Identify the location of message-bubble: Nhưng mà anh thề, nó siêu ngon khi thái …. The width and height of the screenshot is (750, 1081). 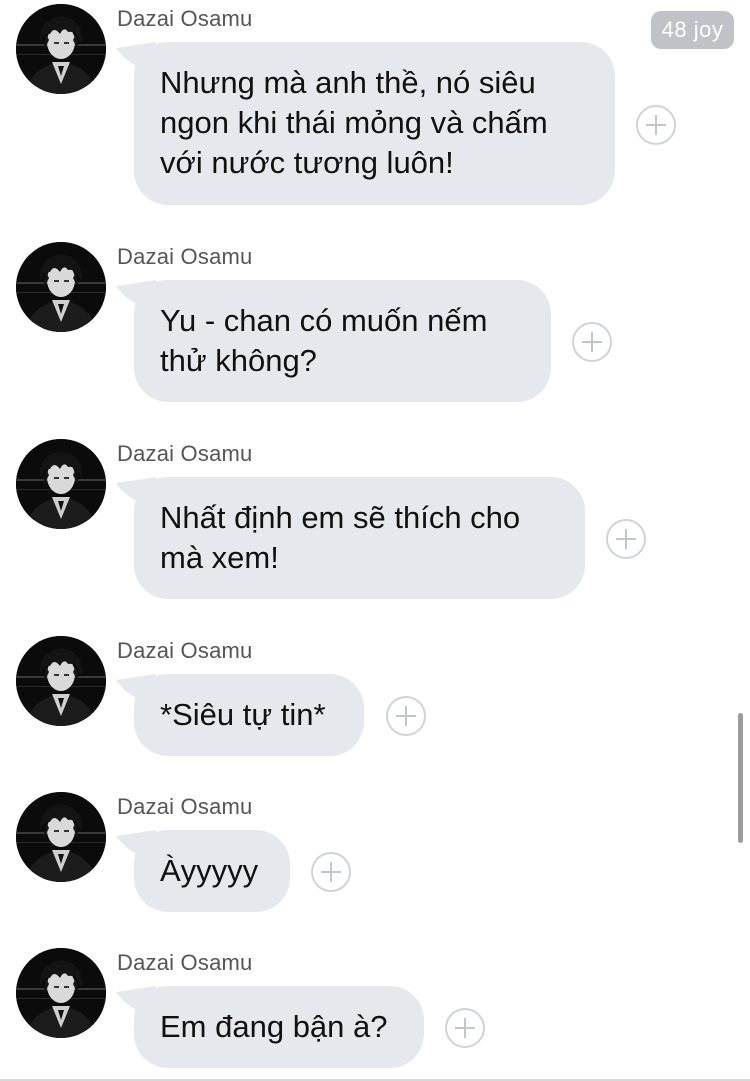
(374, 123).